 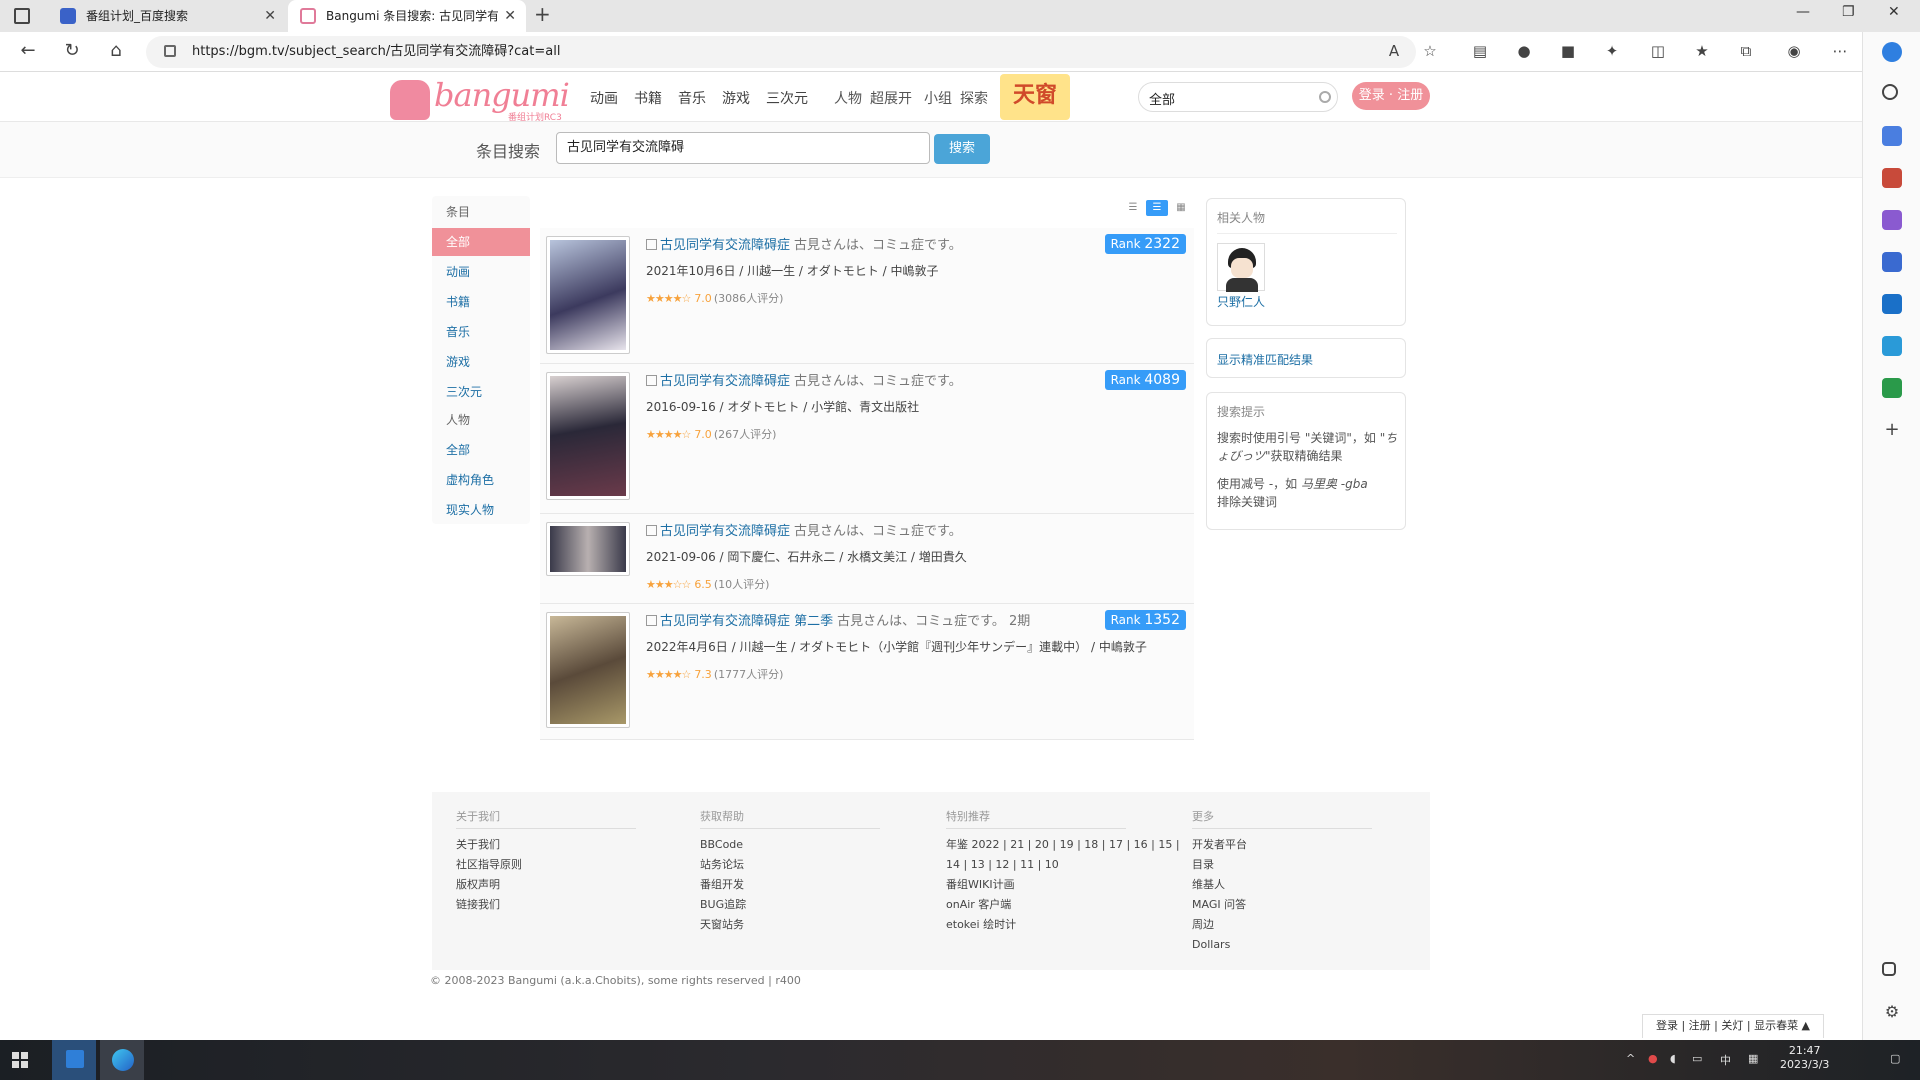 I want to click on category-anime: 动画, so click(x=481, y=272).